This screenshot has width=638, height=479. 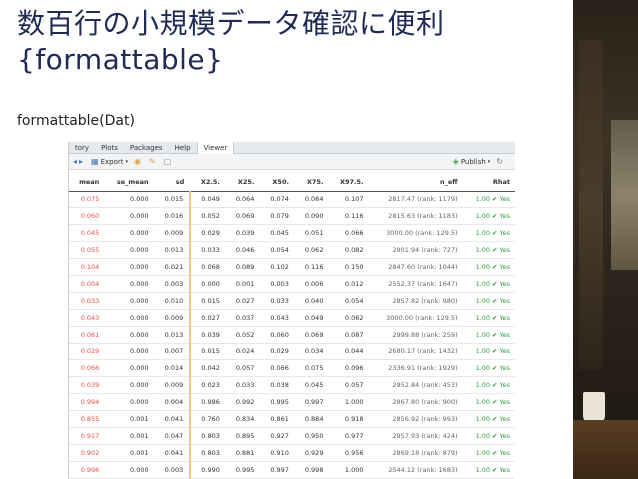 I want to click on table-cell: 0.096, so click(x=349, y=368).